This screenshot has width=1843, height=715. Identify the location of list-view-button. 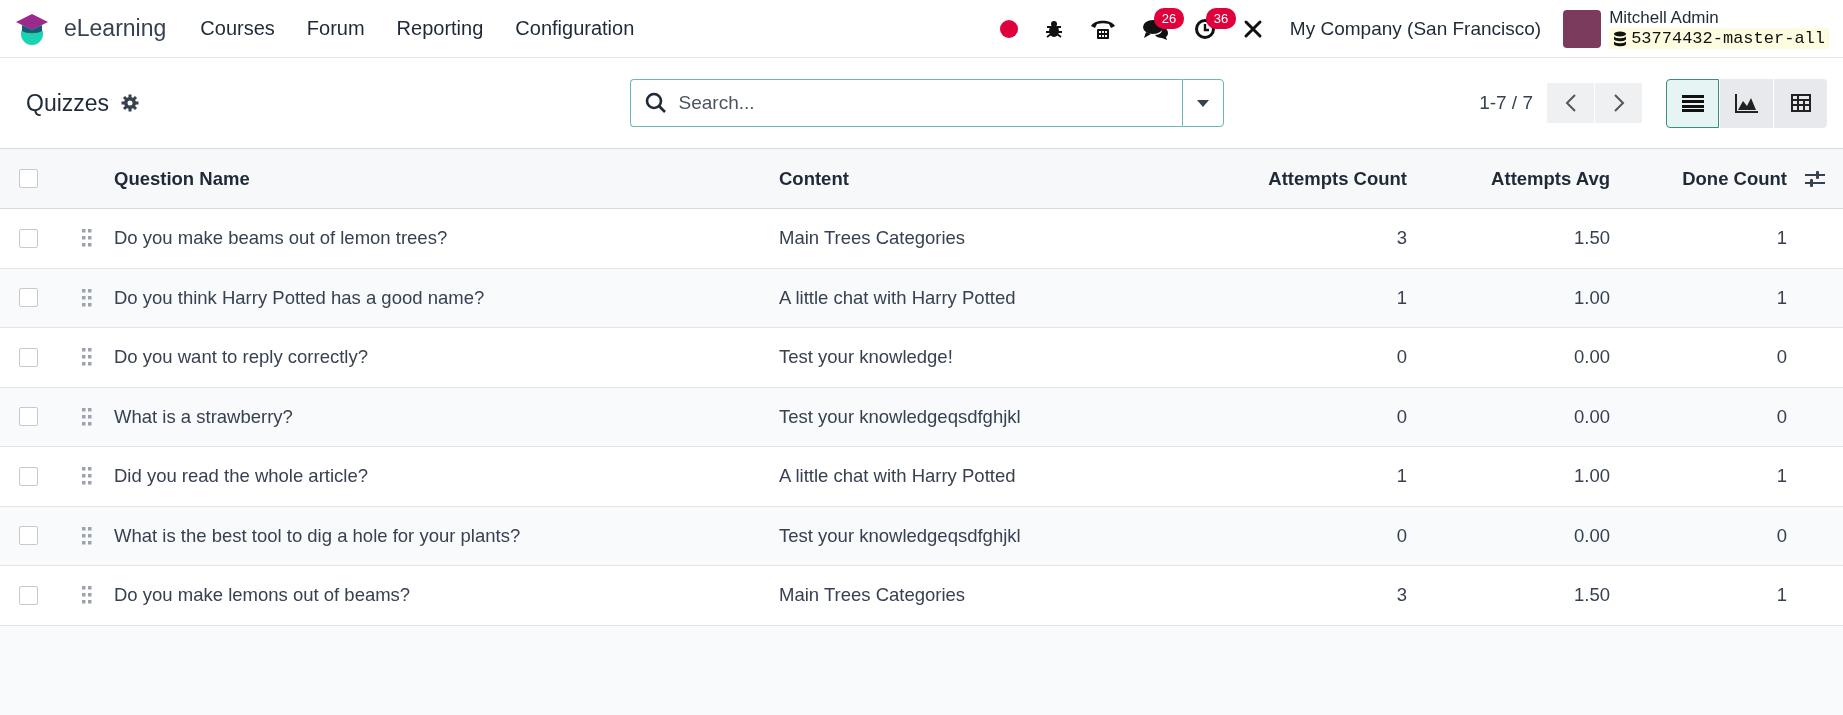
(1692, 103).